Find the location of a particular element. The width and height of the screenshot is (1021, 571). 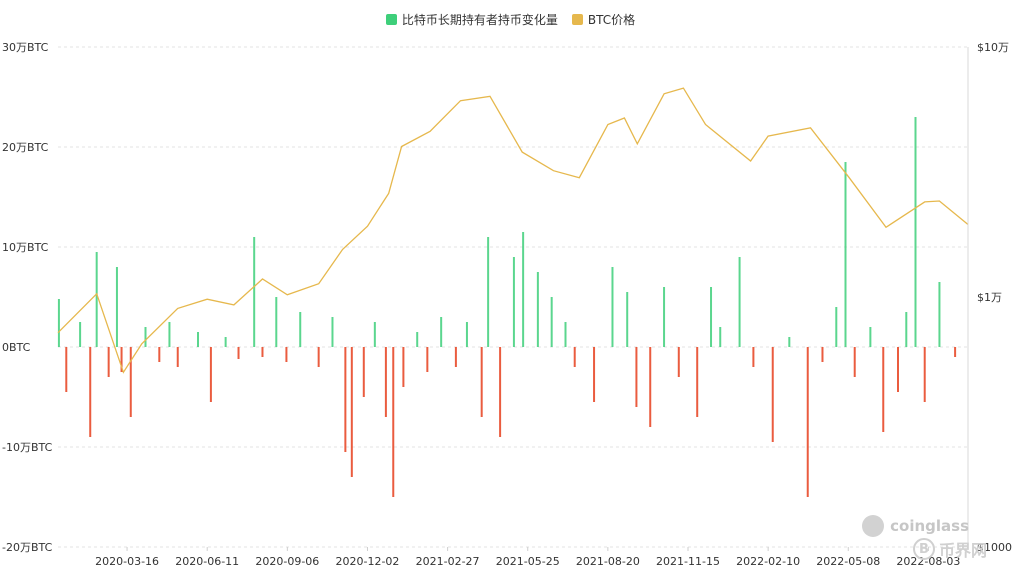

legend-label-hodler-change: 比特币长期持有者持币变化量 is located at coordinates (479, 20).